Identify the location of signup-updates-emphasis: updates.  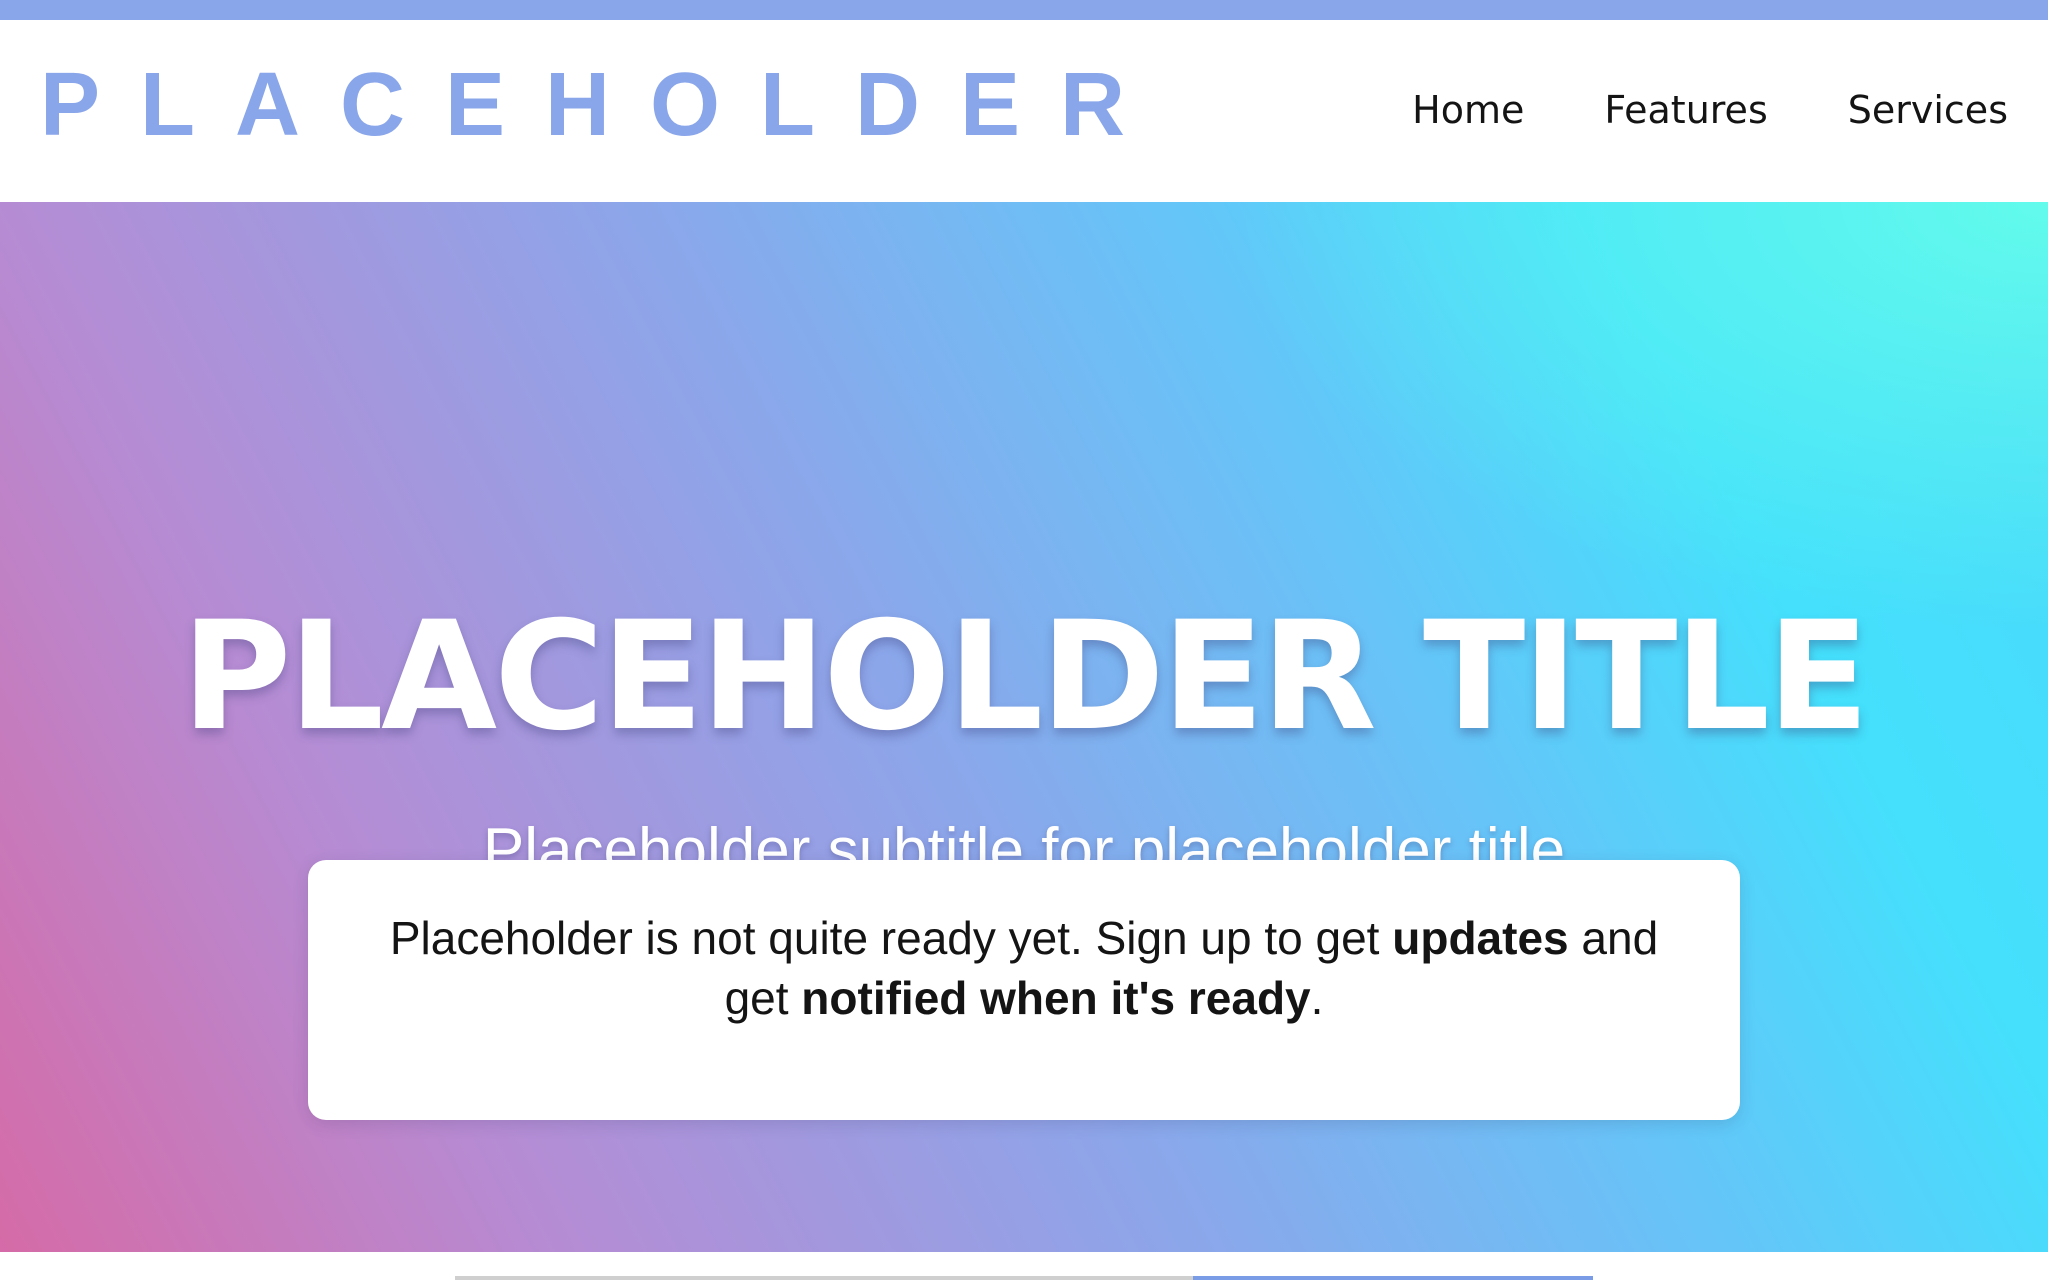
(1480, 938).